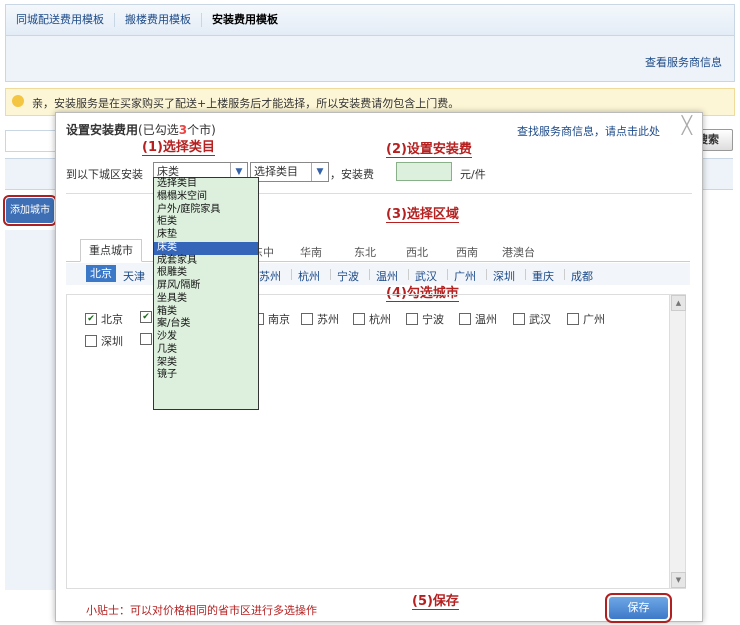  I want to click on region-tab-southwest: 西南, so click(467, 252).